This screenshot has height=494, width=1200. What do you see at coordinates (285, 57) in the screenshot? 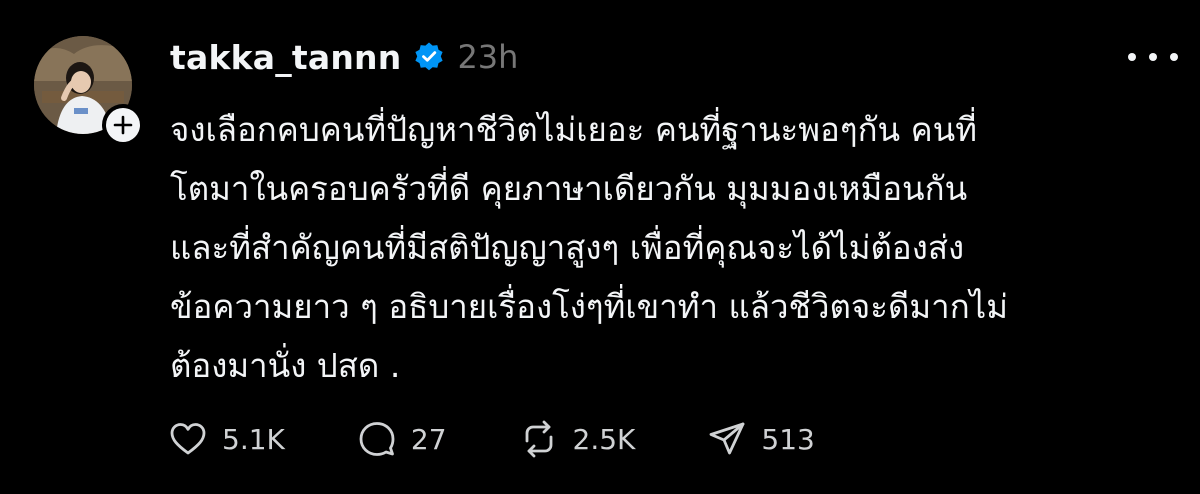
I see `username: takka_tannn` at bounding box center [285, 57].